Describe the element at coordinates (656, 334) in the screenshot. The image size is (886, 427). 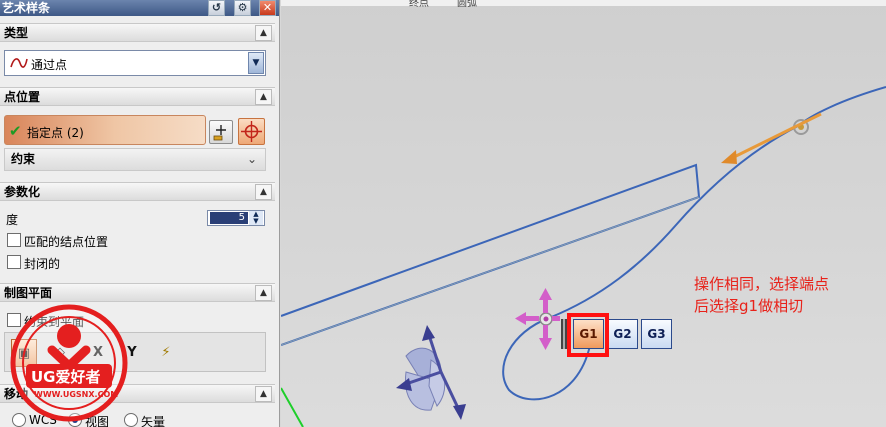
I see `g3-button: G3` at that location.